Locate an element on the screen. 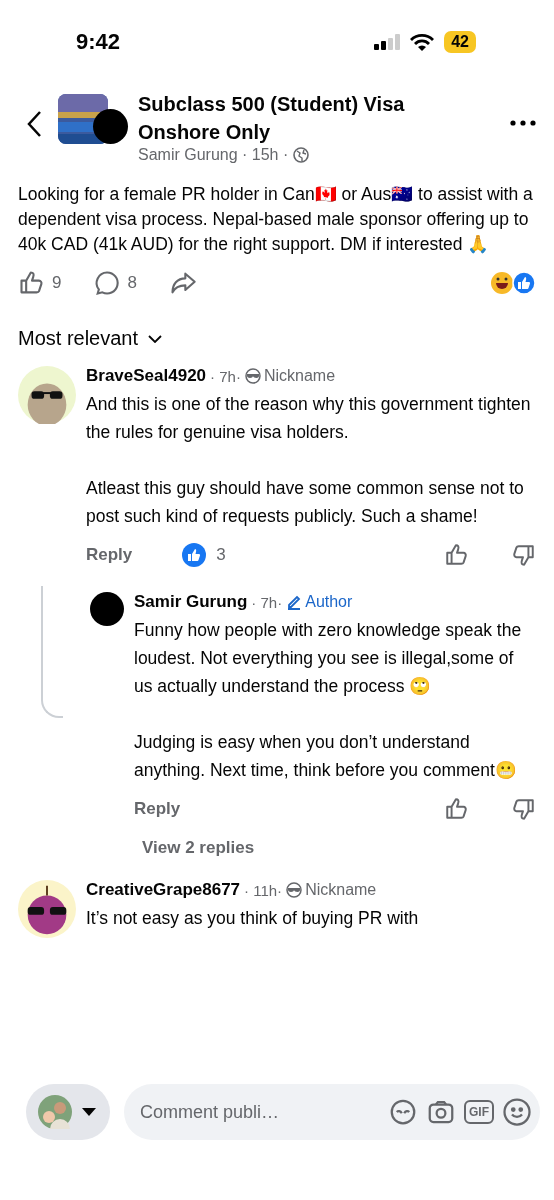  comment-text: Funny how people with zero knowledge speak the loudest. Not everything you see is illegal,some of us actually understand the process 🙄 is located at coordinates (328, 658).